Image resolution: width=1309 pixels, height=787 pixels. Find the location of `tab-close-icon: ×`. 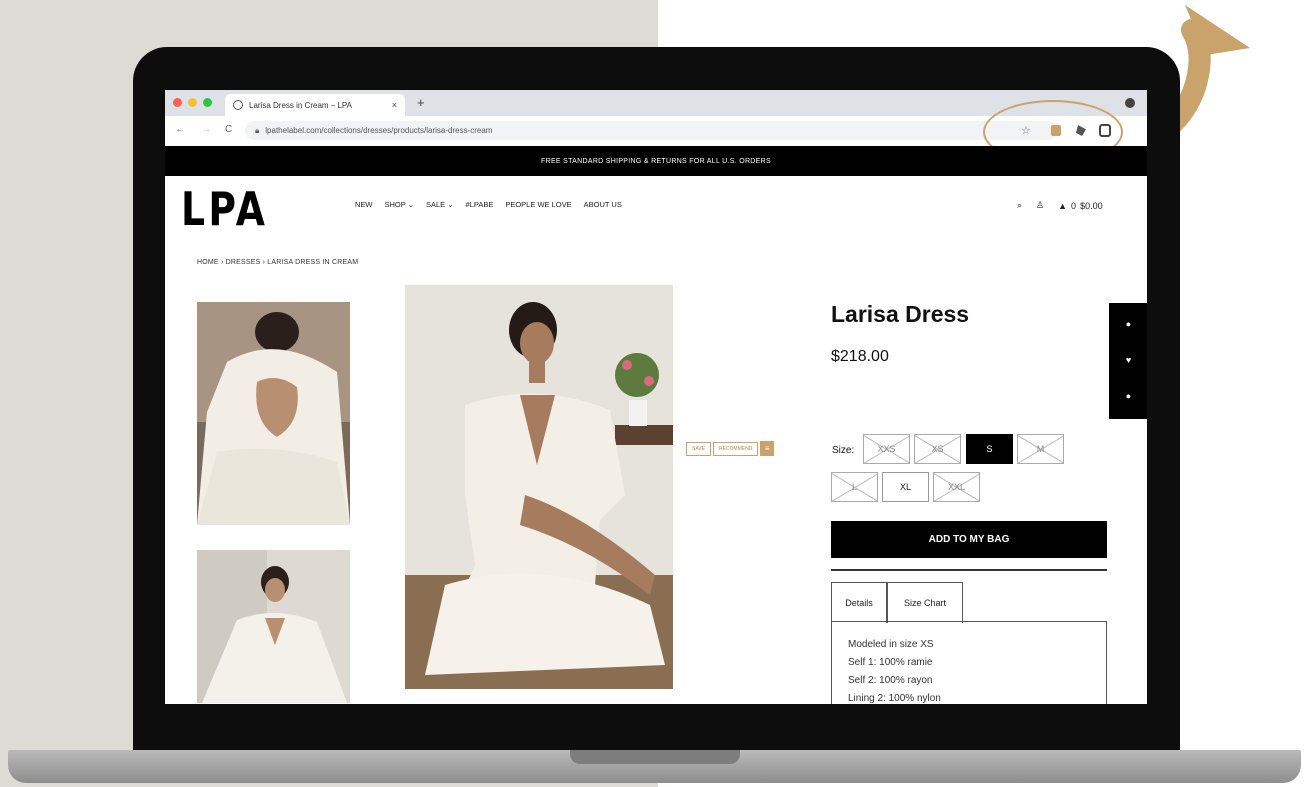

tab-close-icon: × is located at coordinates (394, 105).